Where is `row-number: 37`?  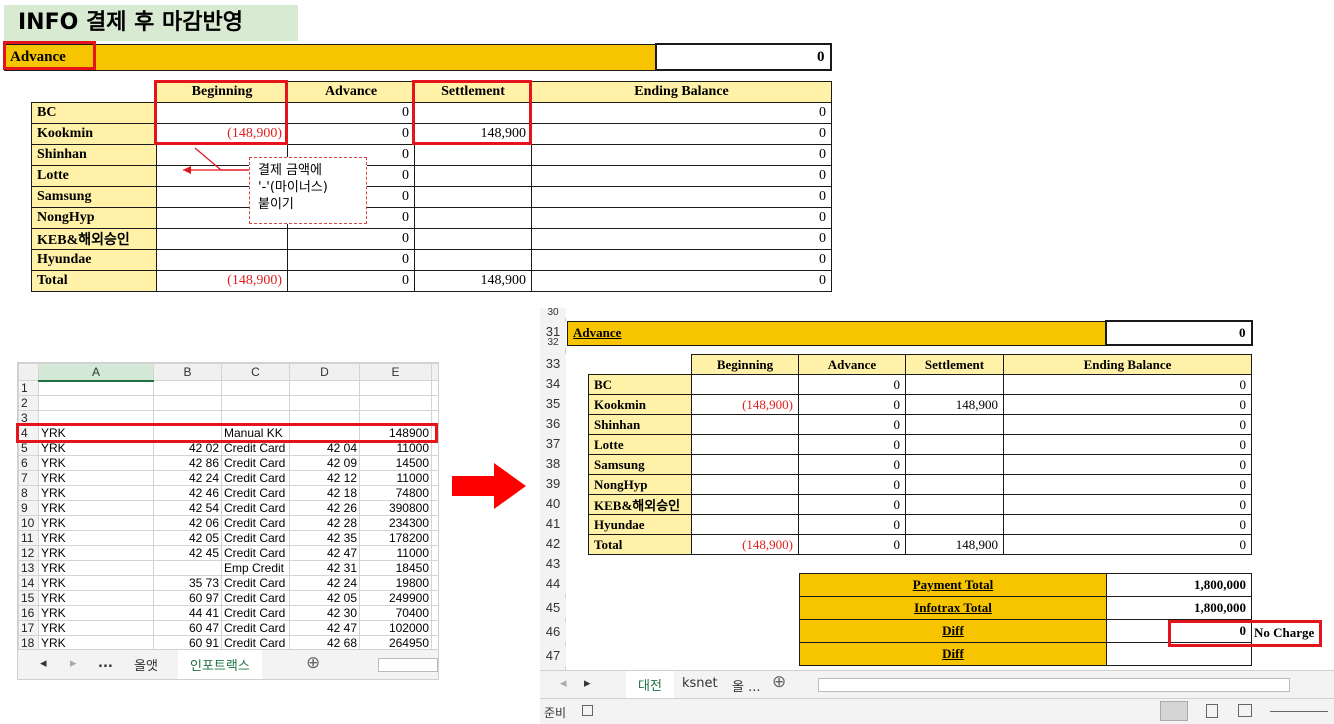
row-number: 37 is located at coordinates (553, 444).